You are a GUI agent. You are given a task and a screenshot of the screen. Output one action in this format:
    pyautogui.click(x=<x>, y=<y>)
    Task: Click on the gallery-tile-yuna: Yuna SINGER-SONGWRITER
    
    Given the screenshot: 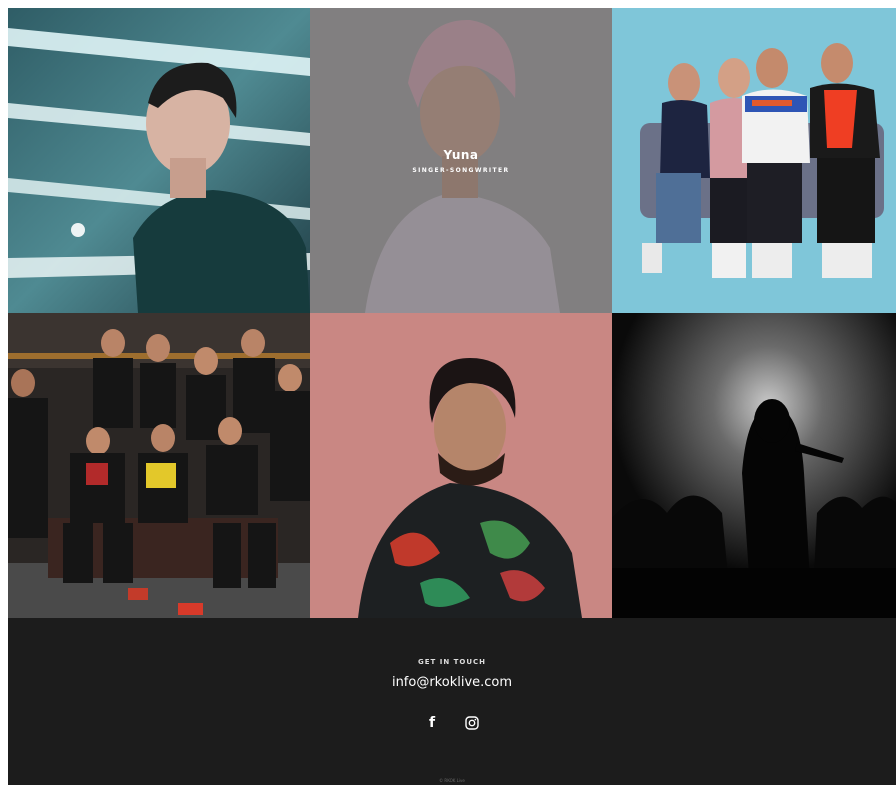 What is the action you would take?
    pyautogui.click(x=461, y=160)
    